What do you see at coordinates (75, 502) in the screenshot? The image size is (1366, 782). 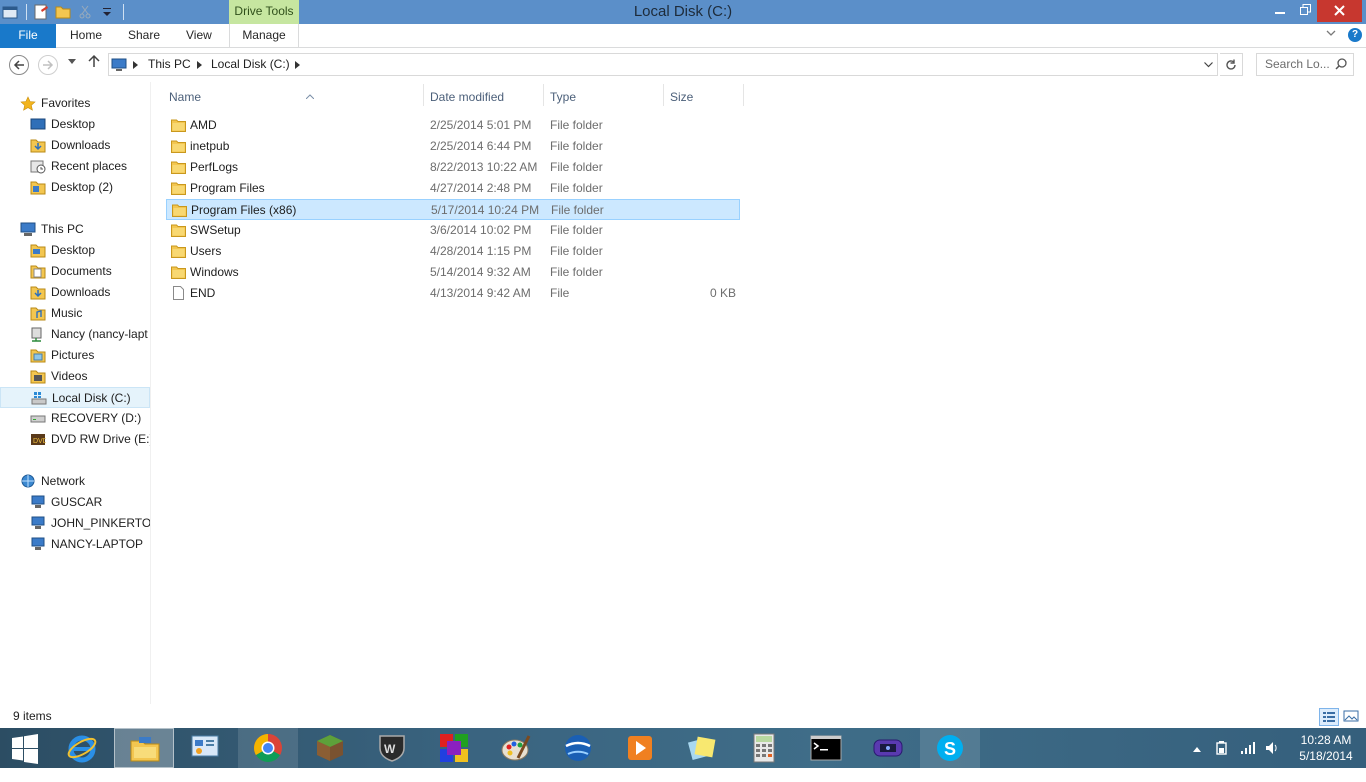 I see `nav-item-guscar: GUSCAR` at bounding box center [75, 502].